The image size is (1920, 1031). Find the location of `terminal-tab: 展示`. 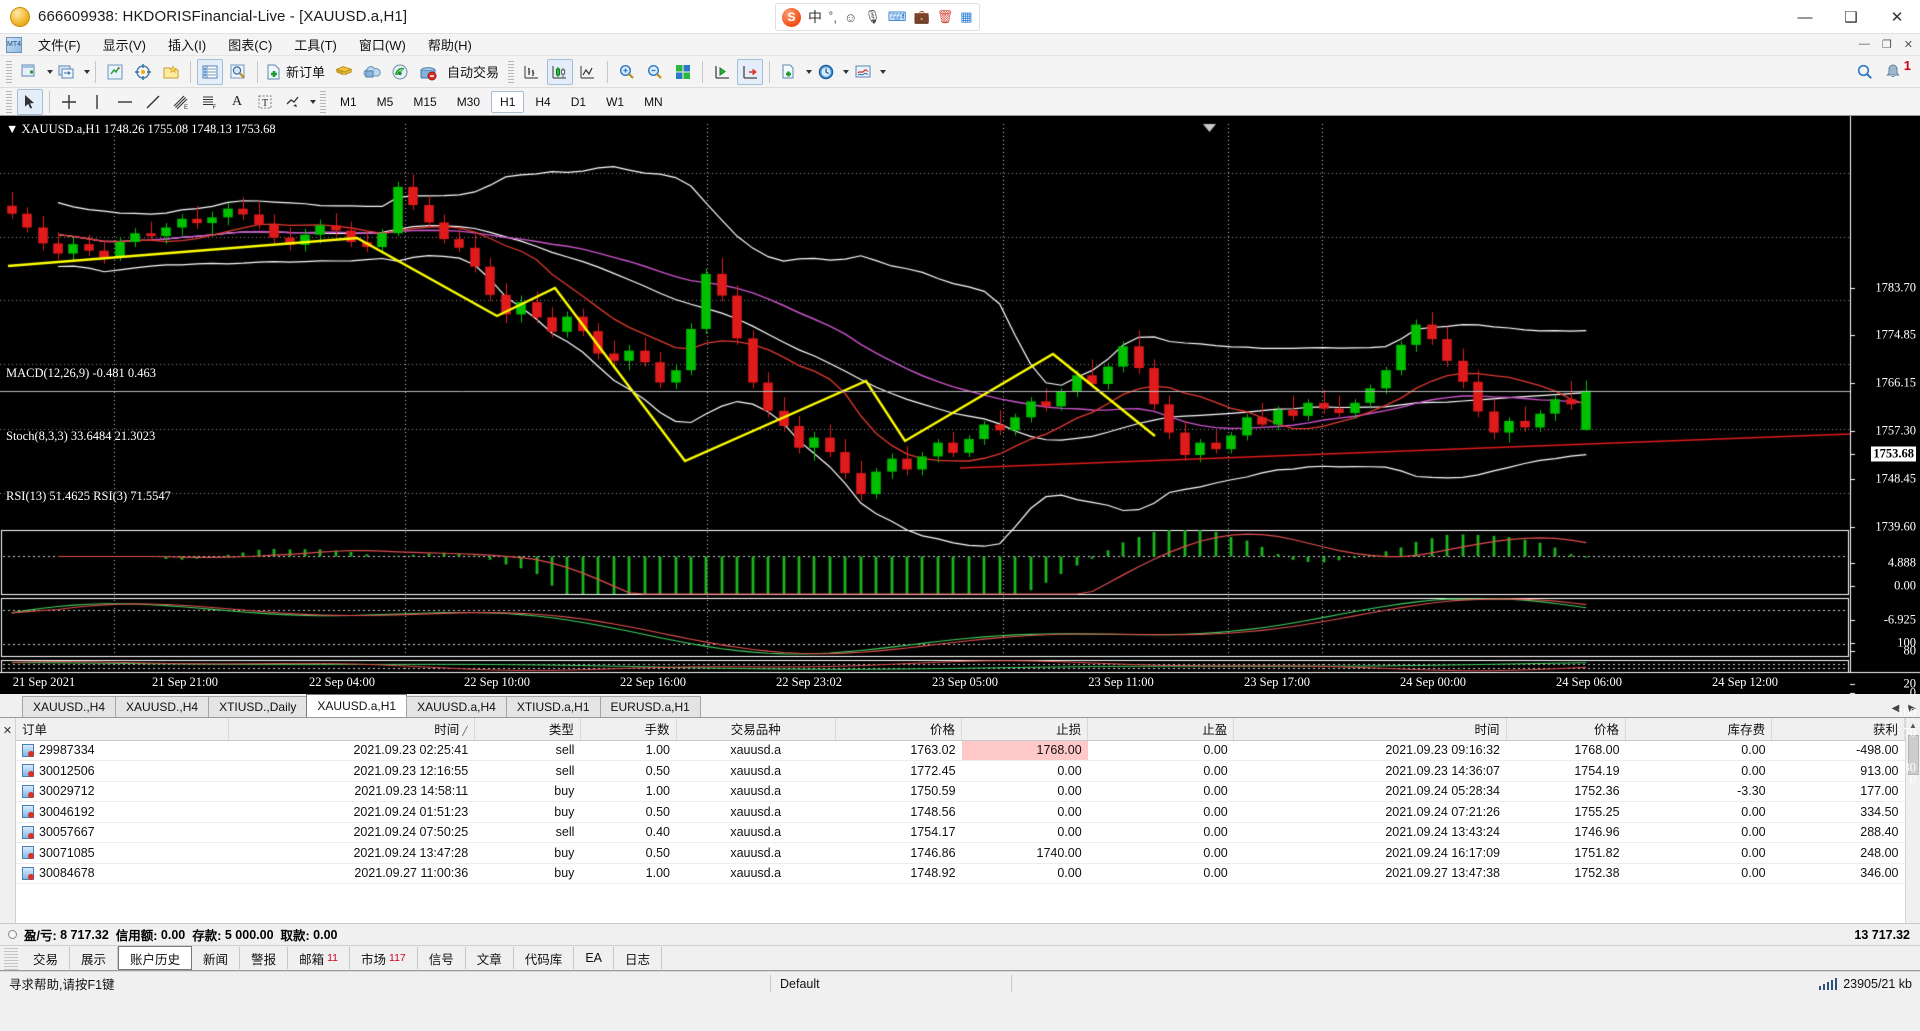

terminal-tab: 展示 is located at coordinates (94, 958).